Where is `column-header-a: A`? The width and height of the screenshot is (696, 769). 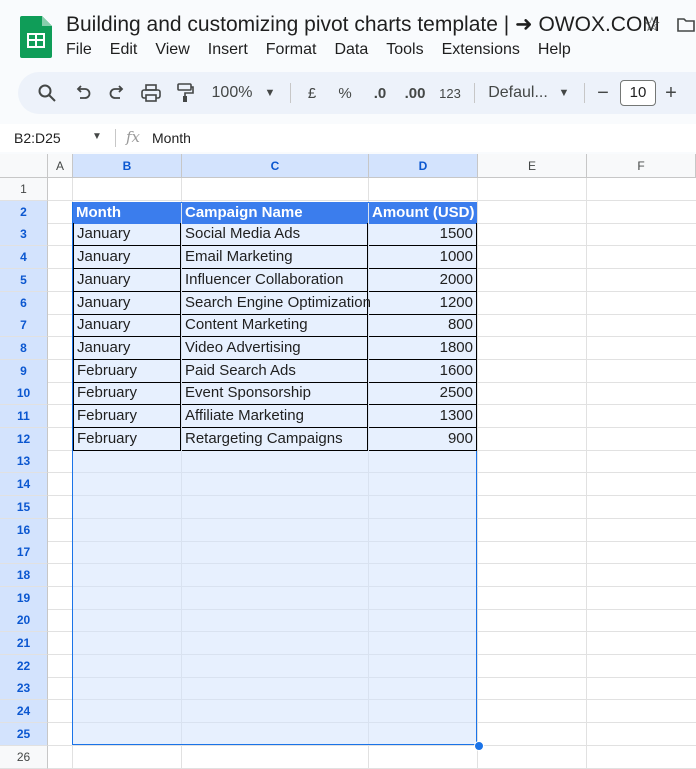
column-header-a: A is located at coordinates (60, 166).